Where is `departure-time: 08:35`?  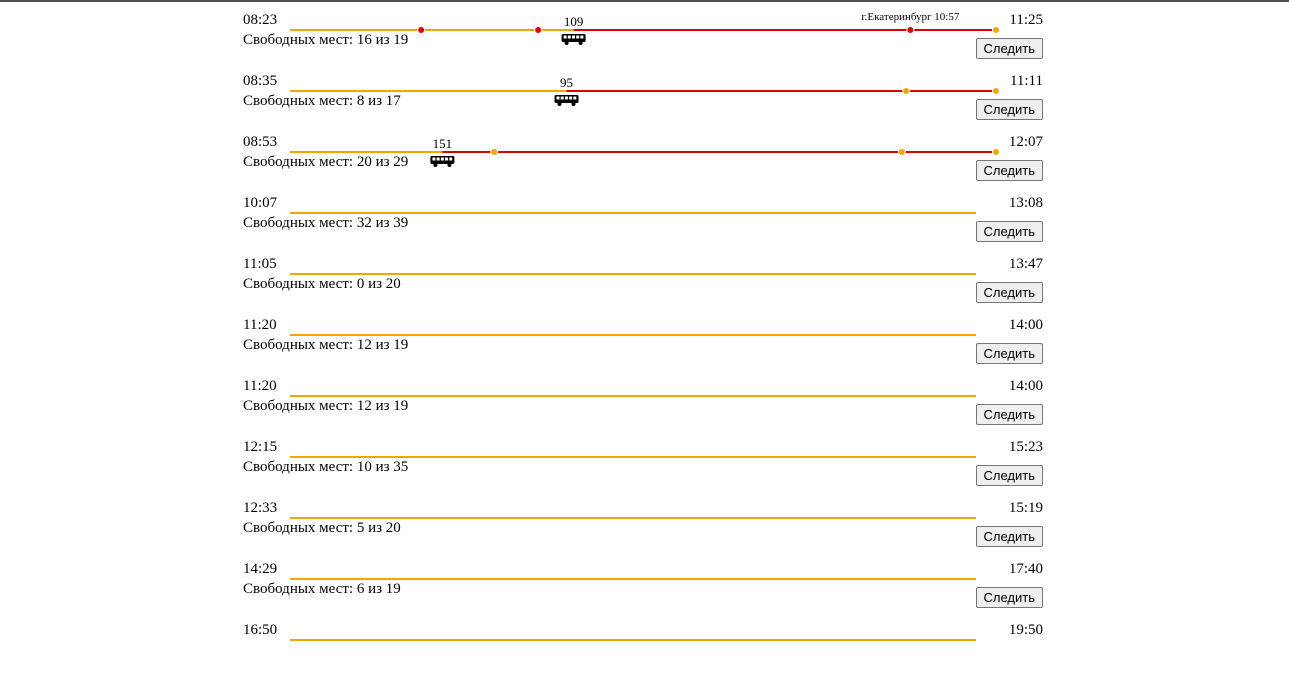 departure-time: 08:35 is located at coordinates (260, 81).